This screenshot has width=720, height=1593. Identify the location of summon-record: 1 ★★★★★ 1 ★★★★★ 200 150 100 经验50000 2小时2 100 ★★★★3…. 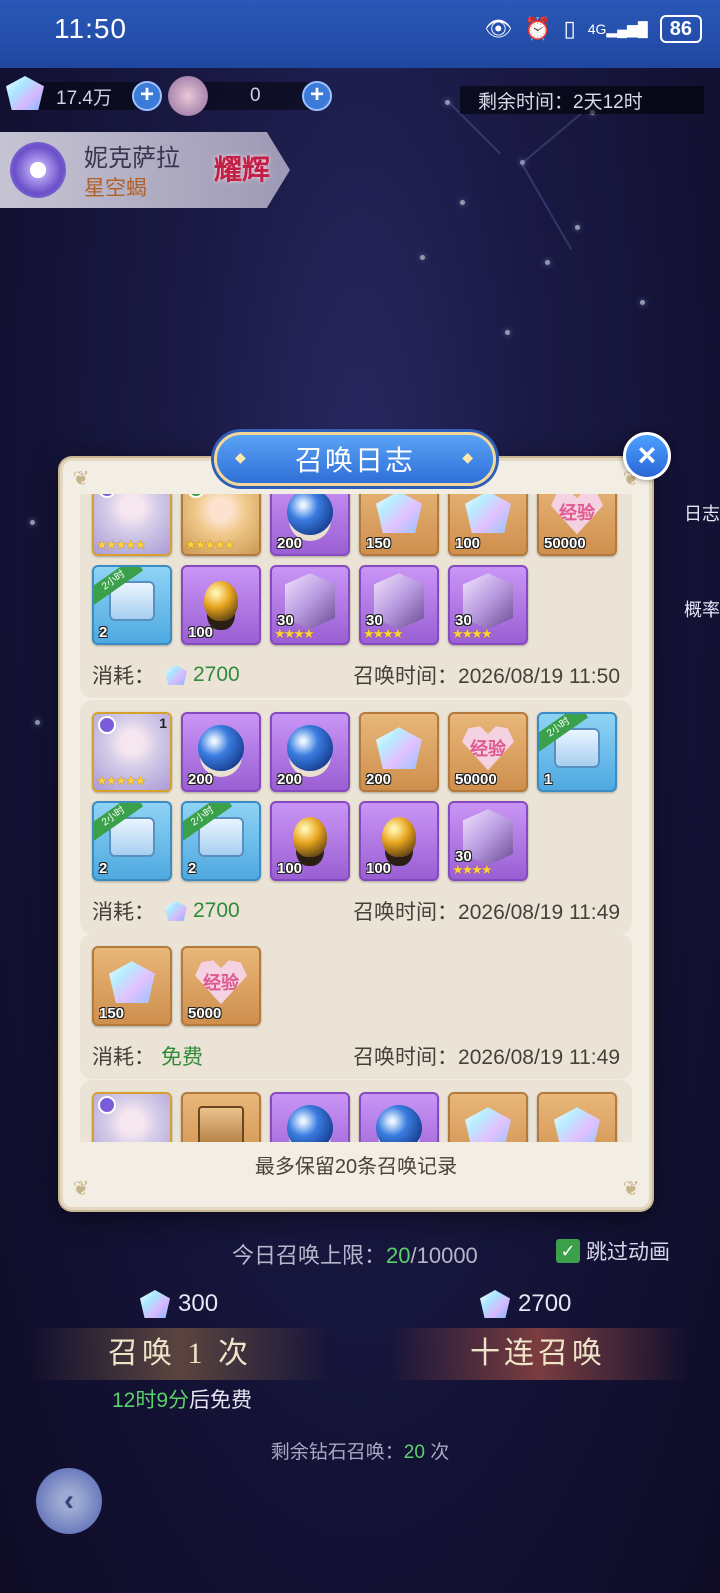
(356, 596).